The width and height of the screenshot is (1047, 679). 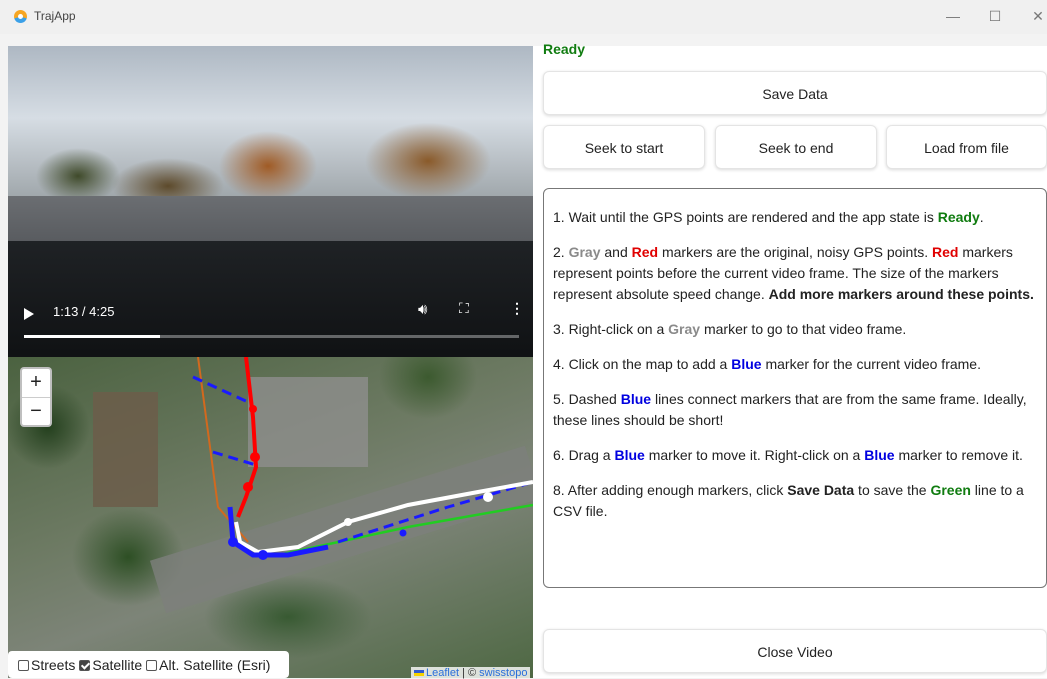 What do you see at coordinates (152, 665) in the screenshot?
I see `alt-satellite-checkbox` at bounding box center [152, 665].